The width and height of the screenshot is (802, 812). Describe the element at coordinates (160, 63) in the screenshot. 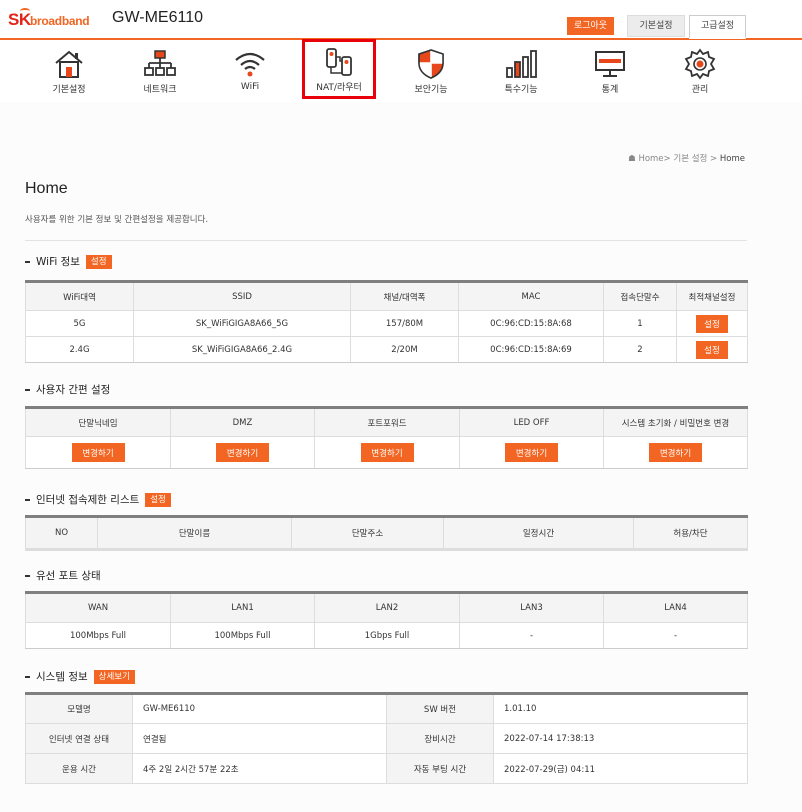

I see `network-icon` at that location.